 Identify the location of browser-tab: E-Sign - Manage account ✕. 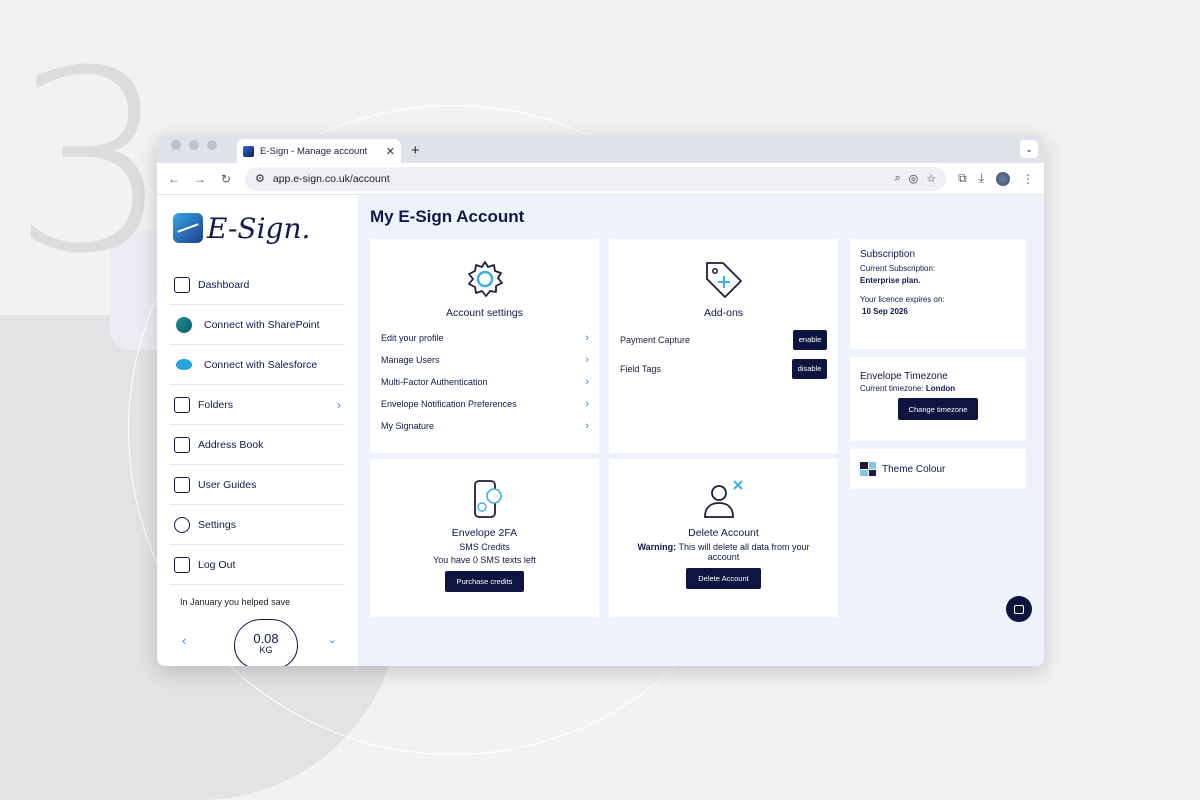
(319, 151).